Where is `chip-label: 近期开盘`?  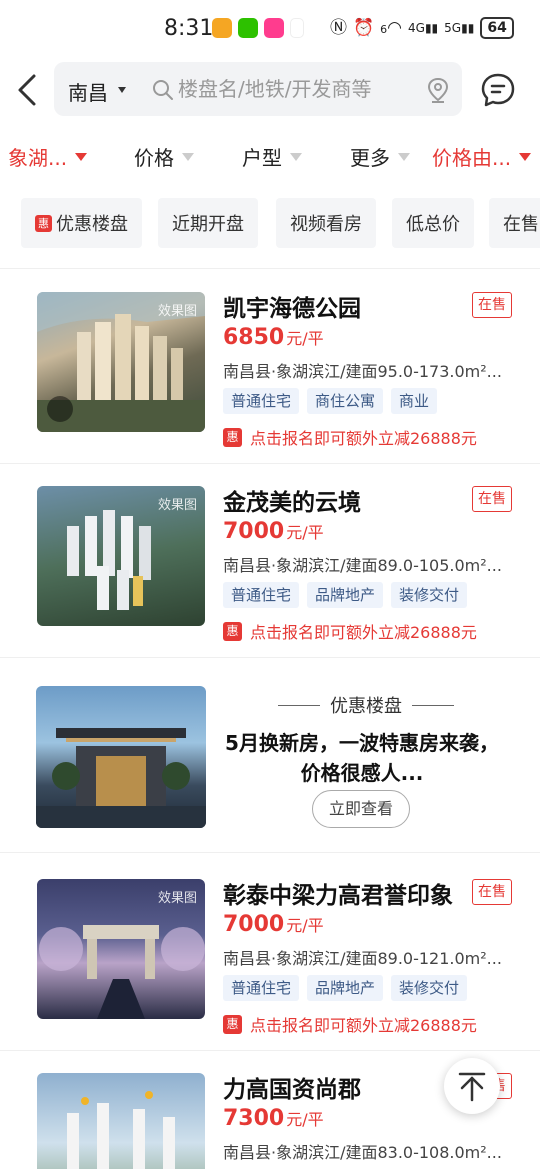 chip-label: 近期开盘 is located at coordinates (208, 224).